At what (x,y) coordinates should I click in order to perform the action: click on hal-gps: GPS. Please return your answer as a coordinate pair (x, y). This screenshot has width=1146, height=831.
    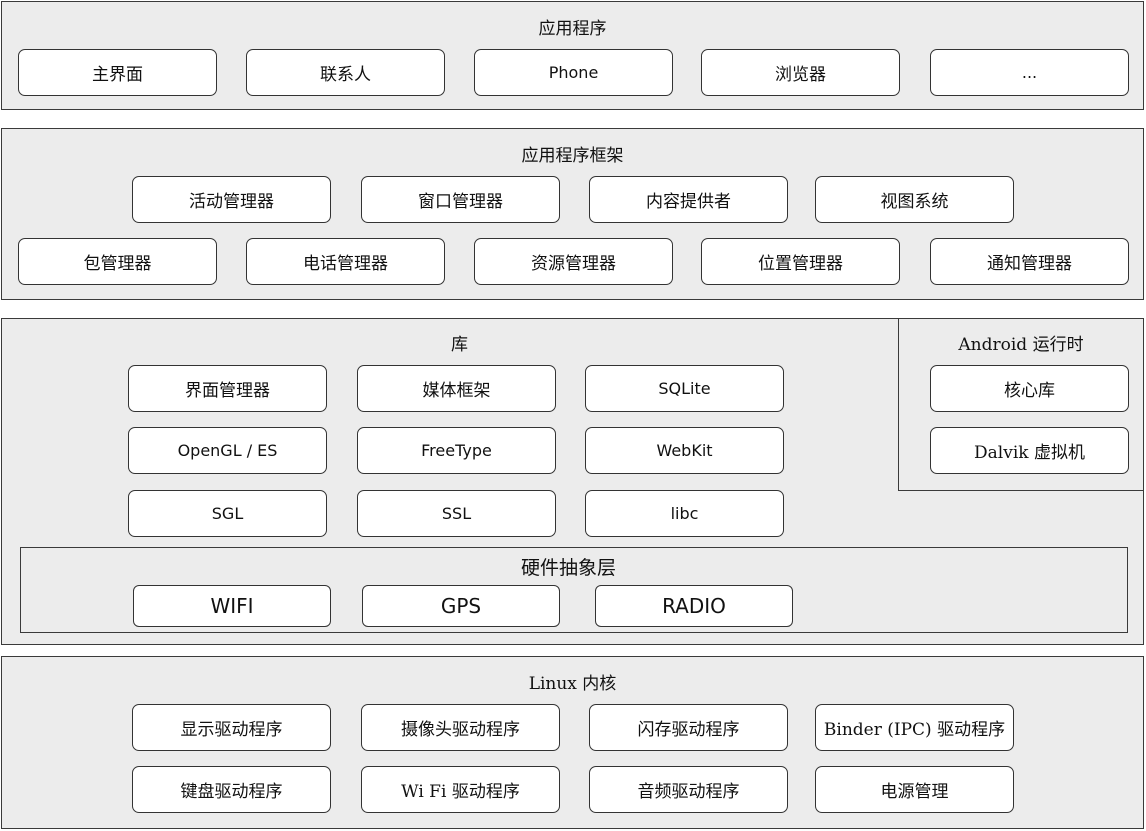
    Looking at the image, I should click on (461, 606).